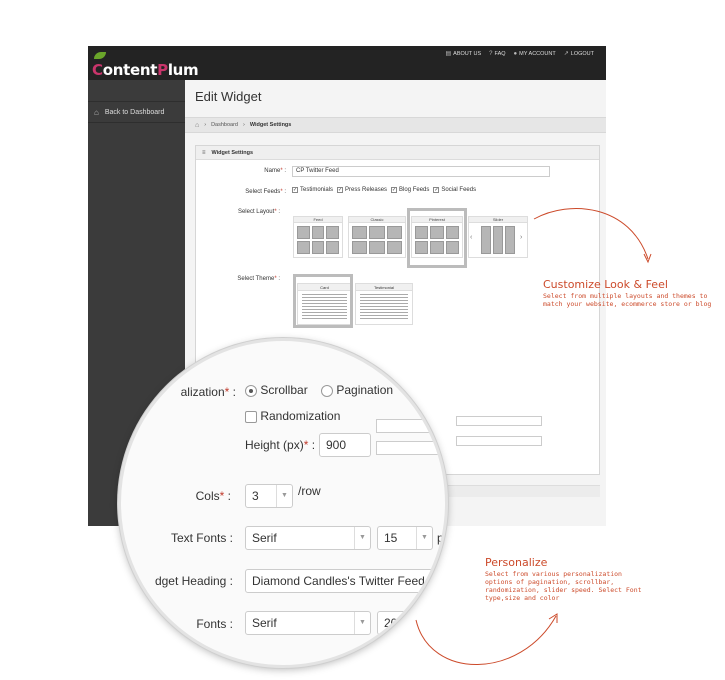 Image resolution: width=725 pixels, height=680 pixels. I want to click on cols-select: 3 ▼, so click(269, 496).